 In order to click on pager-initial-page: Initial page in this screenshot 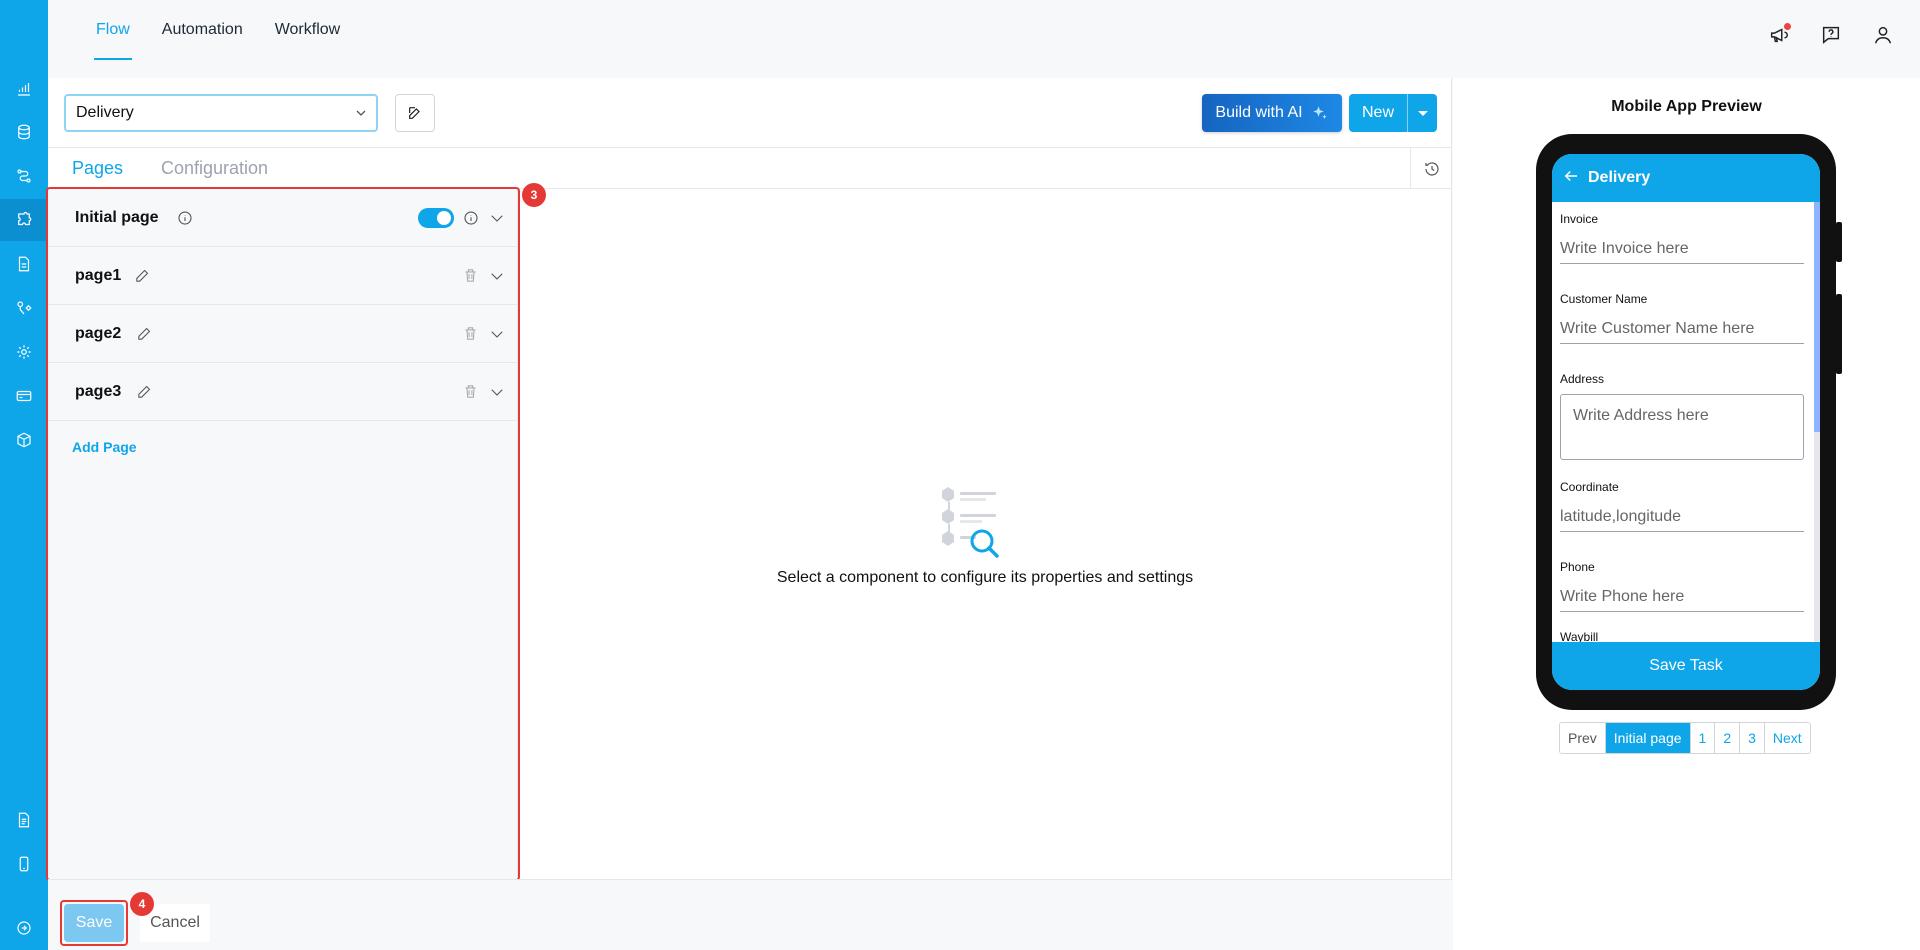, I will do `click(1648, 738)`.